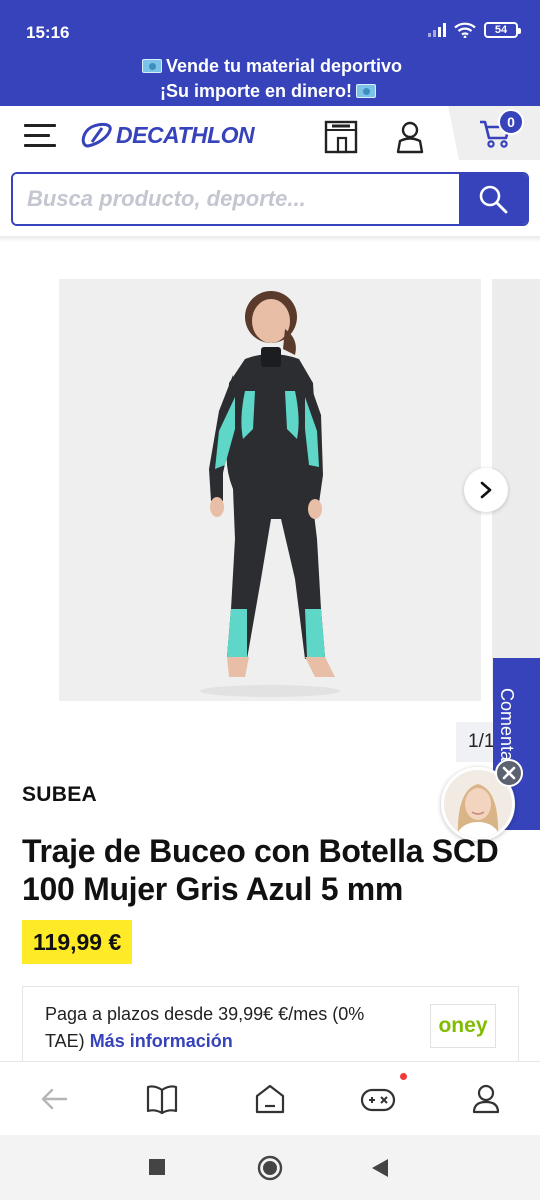 The height and width of the screenshot is (1200, 540). I want to click on back-arrow-icon, so click(54, 1099).